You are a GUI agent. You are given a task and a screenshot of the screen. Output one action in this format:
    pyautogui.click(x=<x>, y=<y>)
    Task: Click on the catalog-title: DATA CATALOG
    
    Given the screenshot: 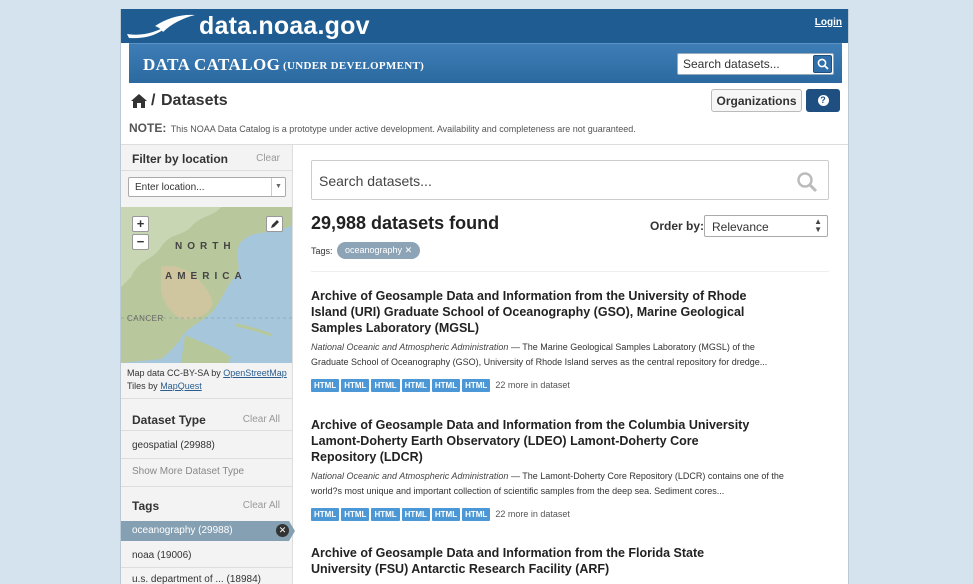 What is the action you would take?
    pyautogui.click(x=212, y=64)
    